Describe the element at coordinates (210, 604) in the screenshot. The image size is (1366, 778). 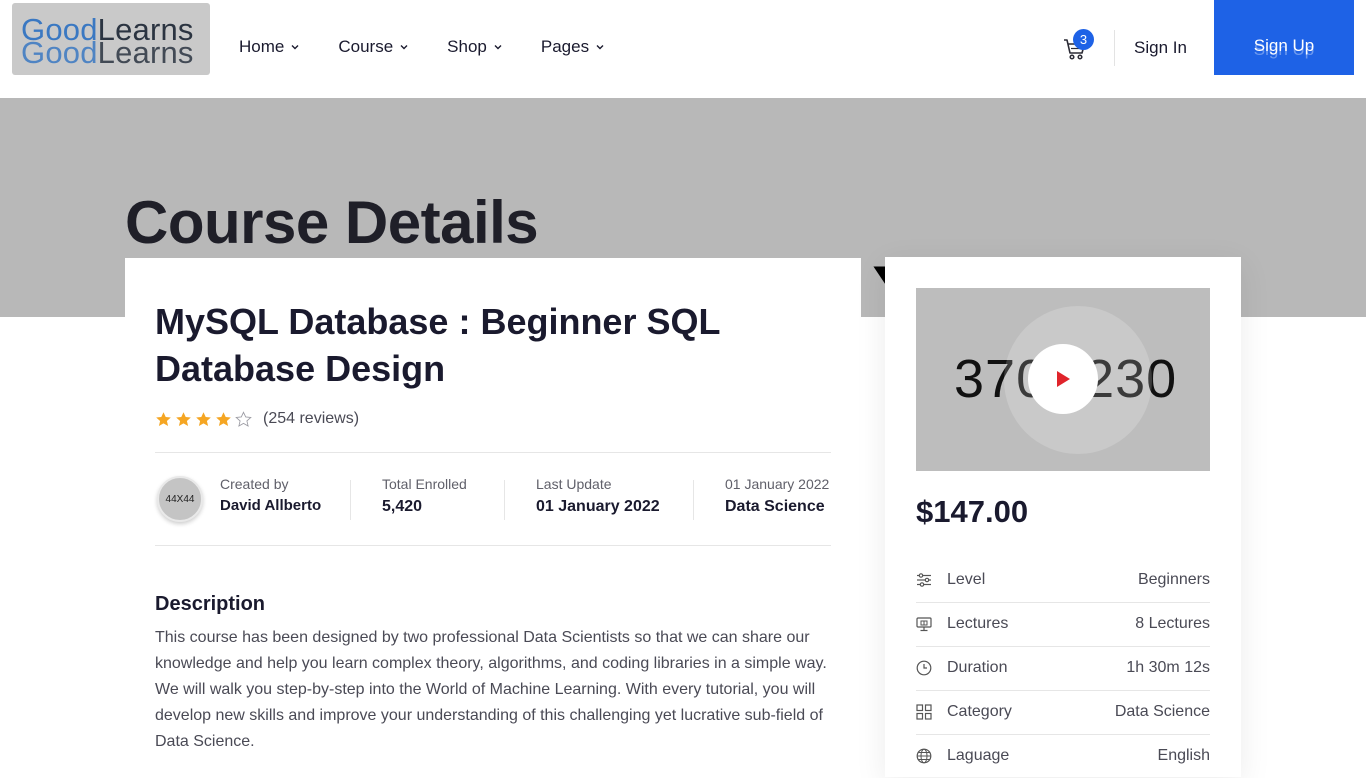
I see `description-heading: Description` at that location.